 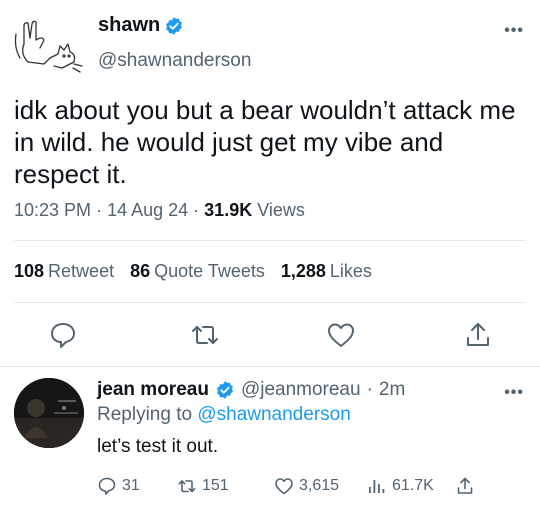 I want to click on reply-retweets-count: 151, so click(x=215, y=485).